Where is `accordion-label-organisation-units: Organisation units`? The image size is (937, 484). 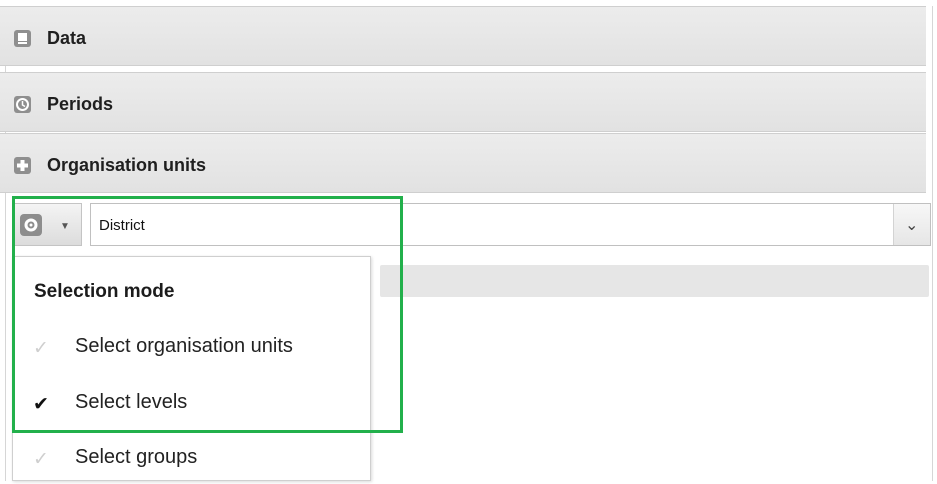 accordion-label-organisation-units: Organisation units is located at coordinates (127, 165).